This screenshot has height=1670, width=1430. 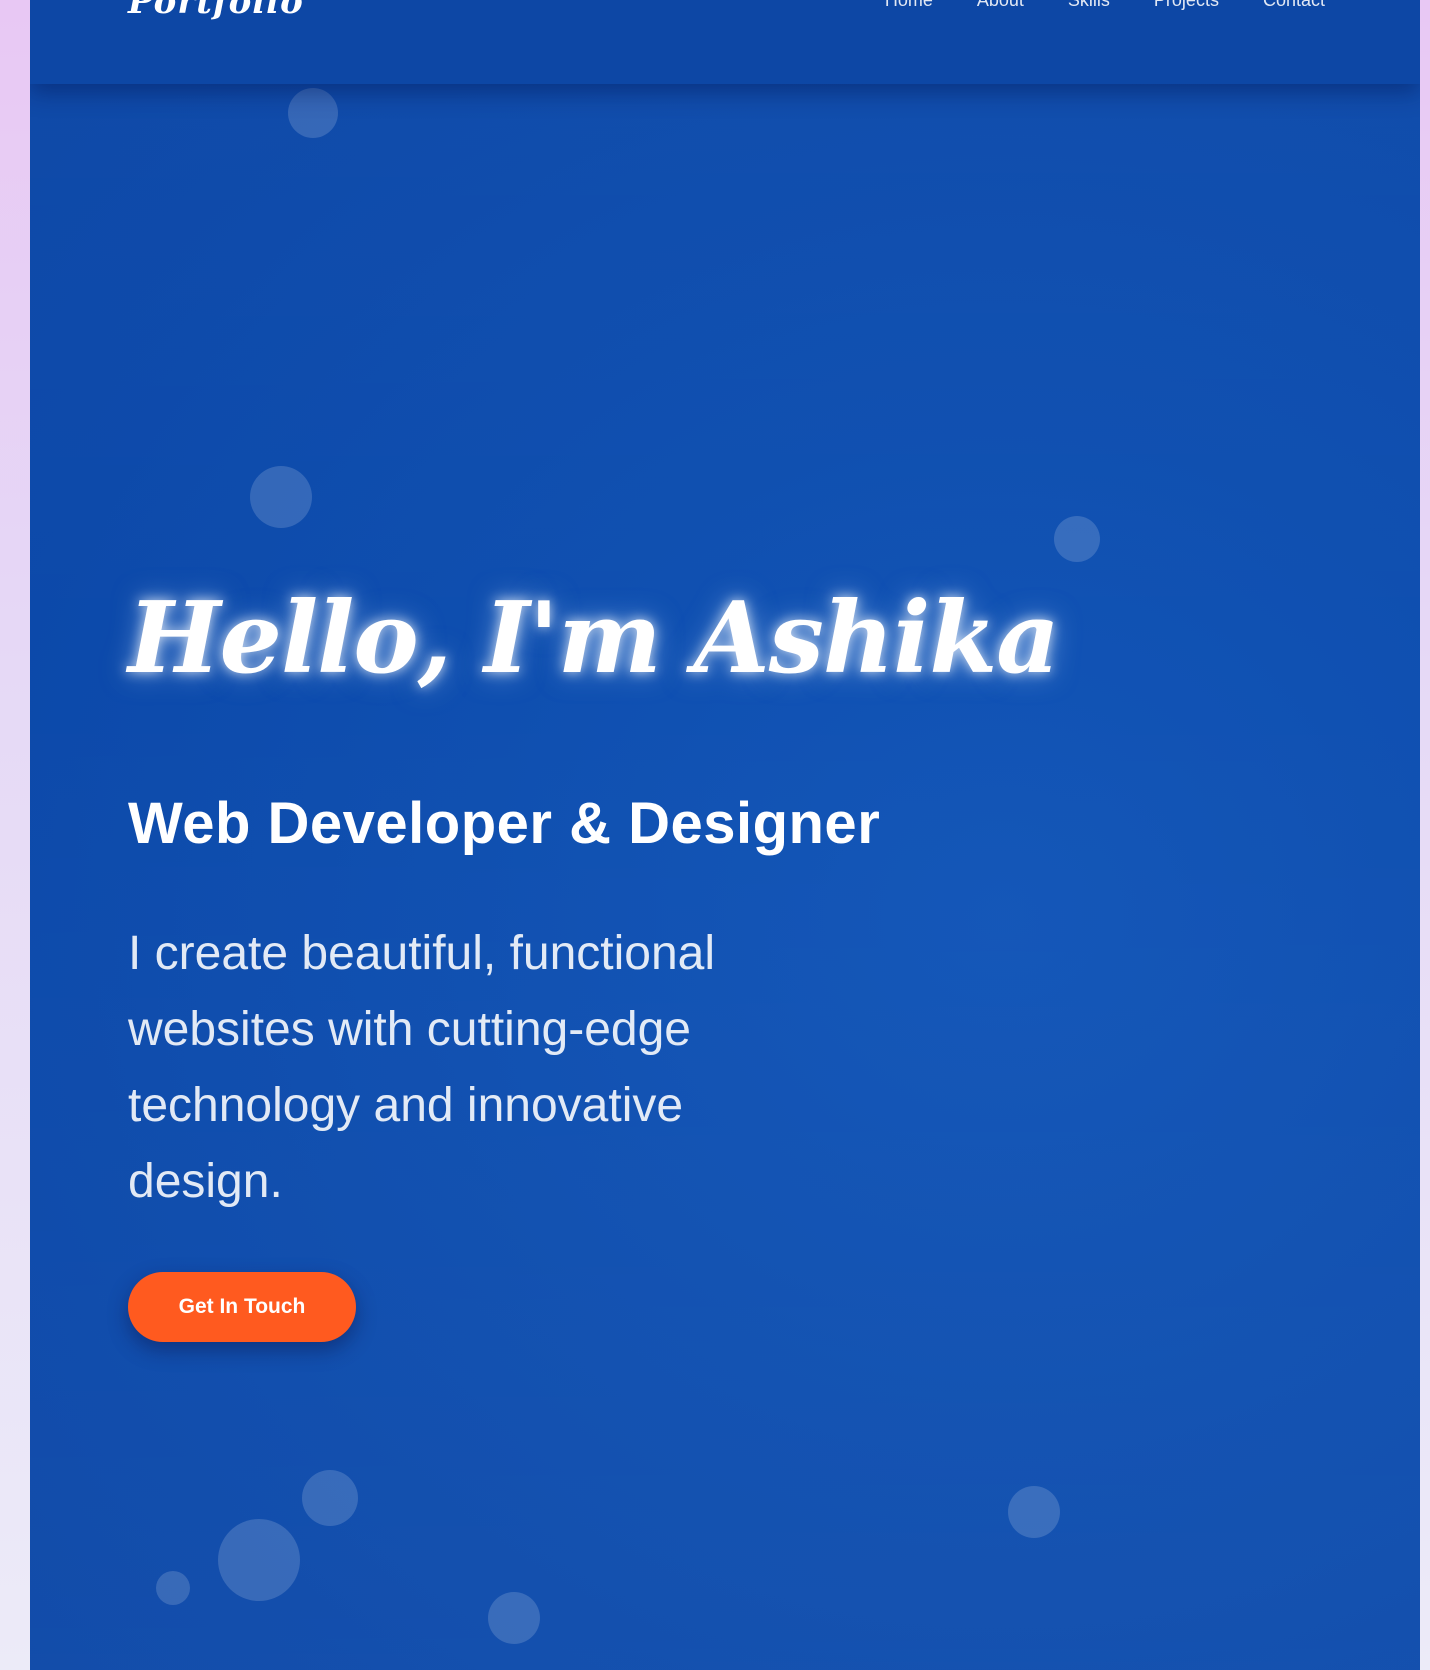 What do you see at coordinates (504, 823) in the screenshot?
I see `hero-role-title: Web Developer & Designer` at bounding box center [504, 823].